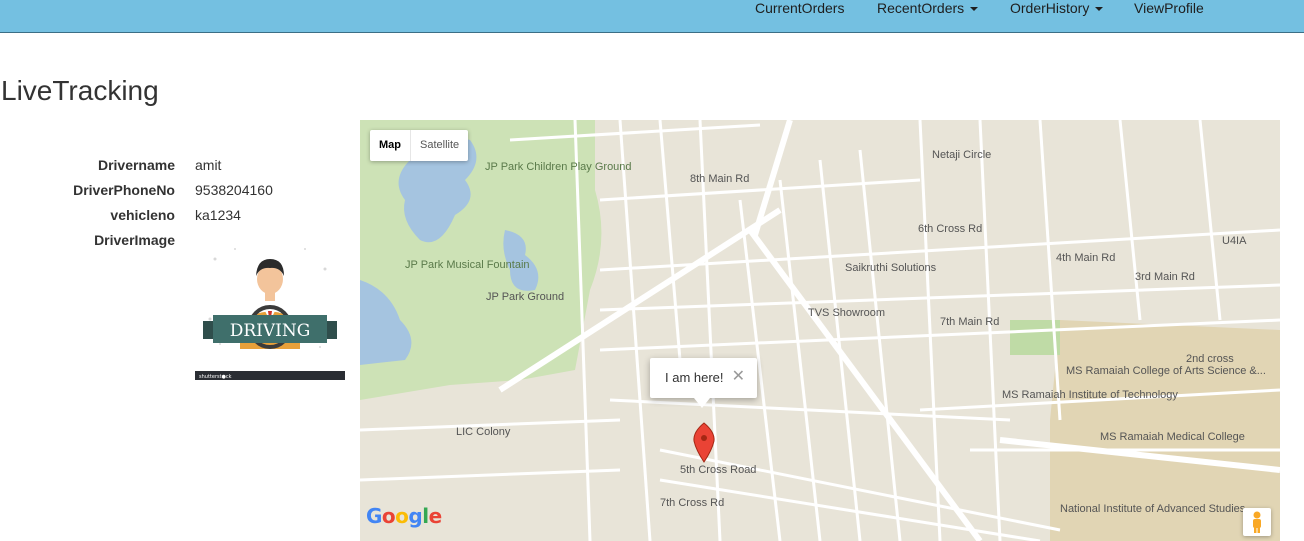 The width and height of the screenshot is (1304, 541). I want to click on nav-view-profile: ViewProfile, so click(1169, 8).